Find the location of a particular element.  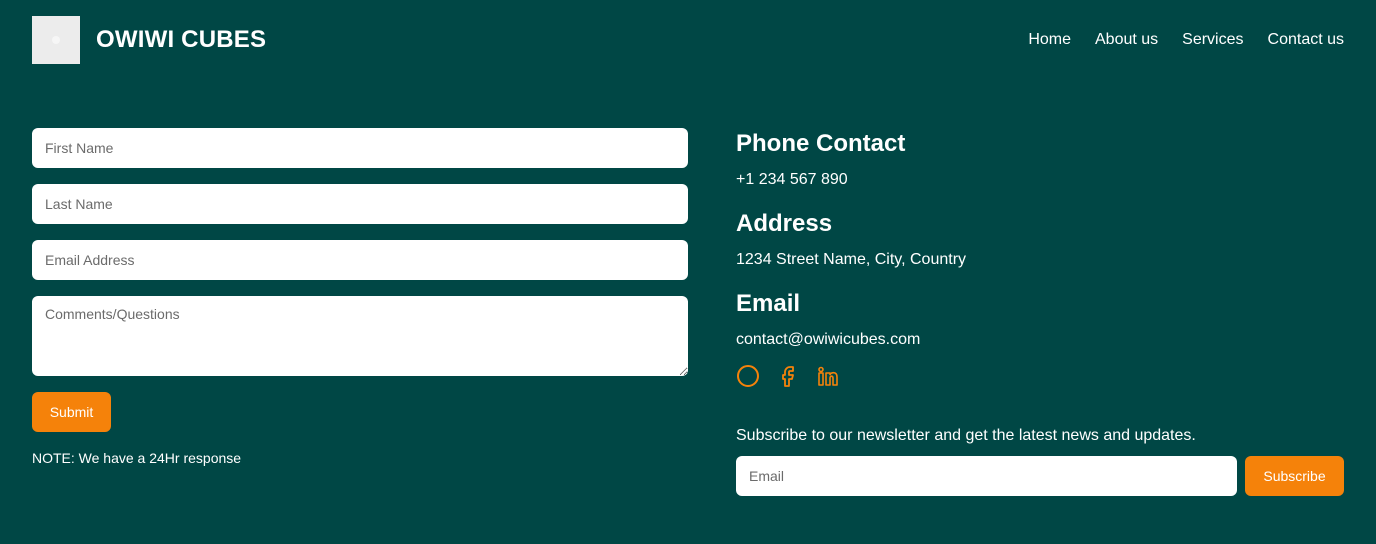

logo-placeholder-icon is located at coordinates (56, 40).